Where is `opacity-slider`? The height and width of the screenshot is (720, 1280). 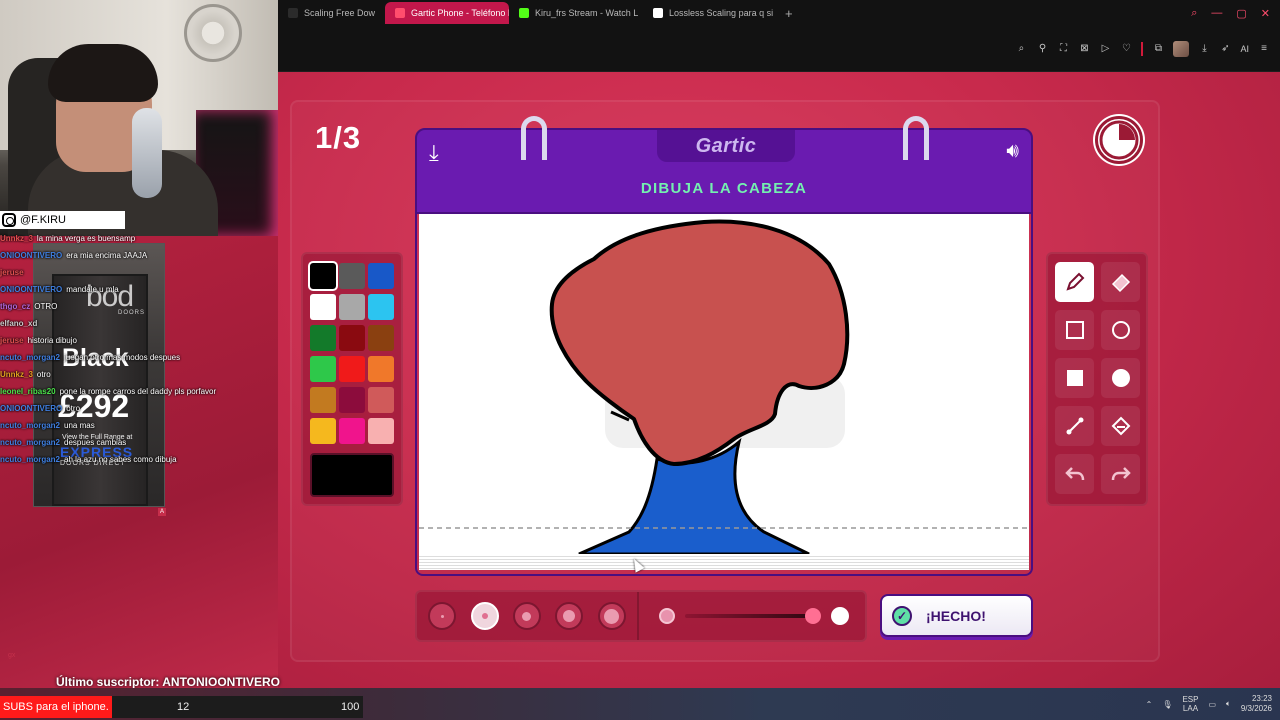
opacity-slider is located at coordinates (756, 616).